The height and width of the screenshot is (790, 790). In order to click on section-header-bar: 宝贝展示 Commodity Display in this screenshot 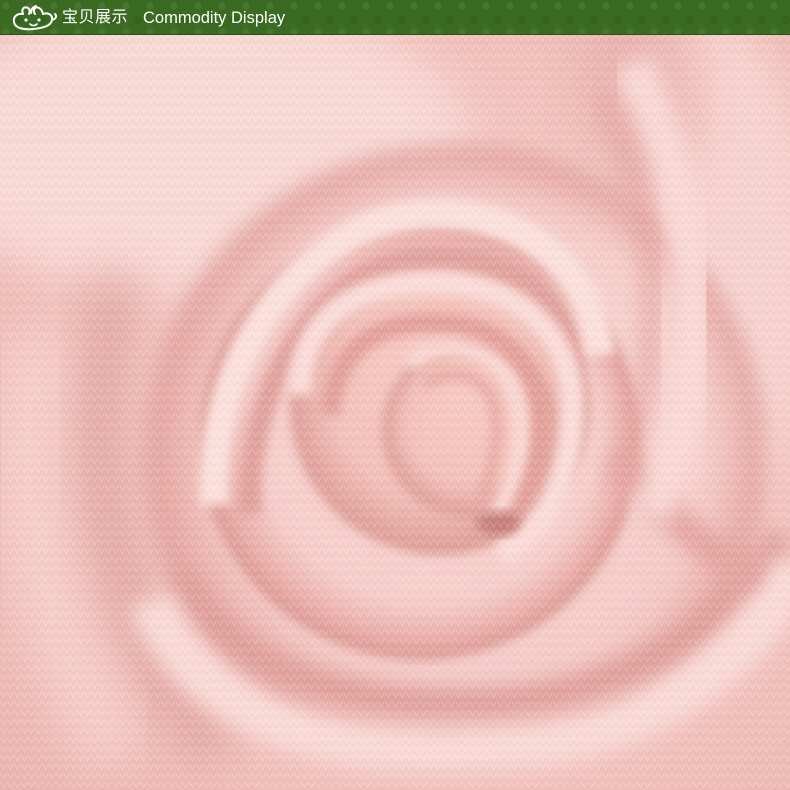, I will do `click(395, 17)`.